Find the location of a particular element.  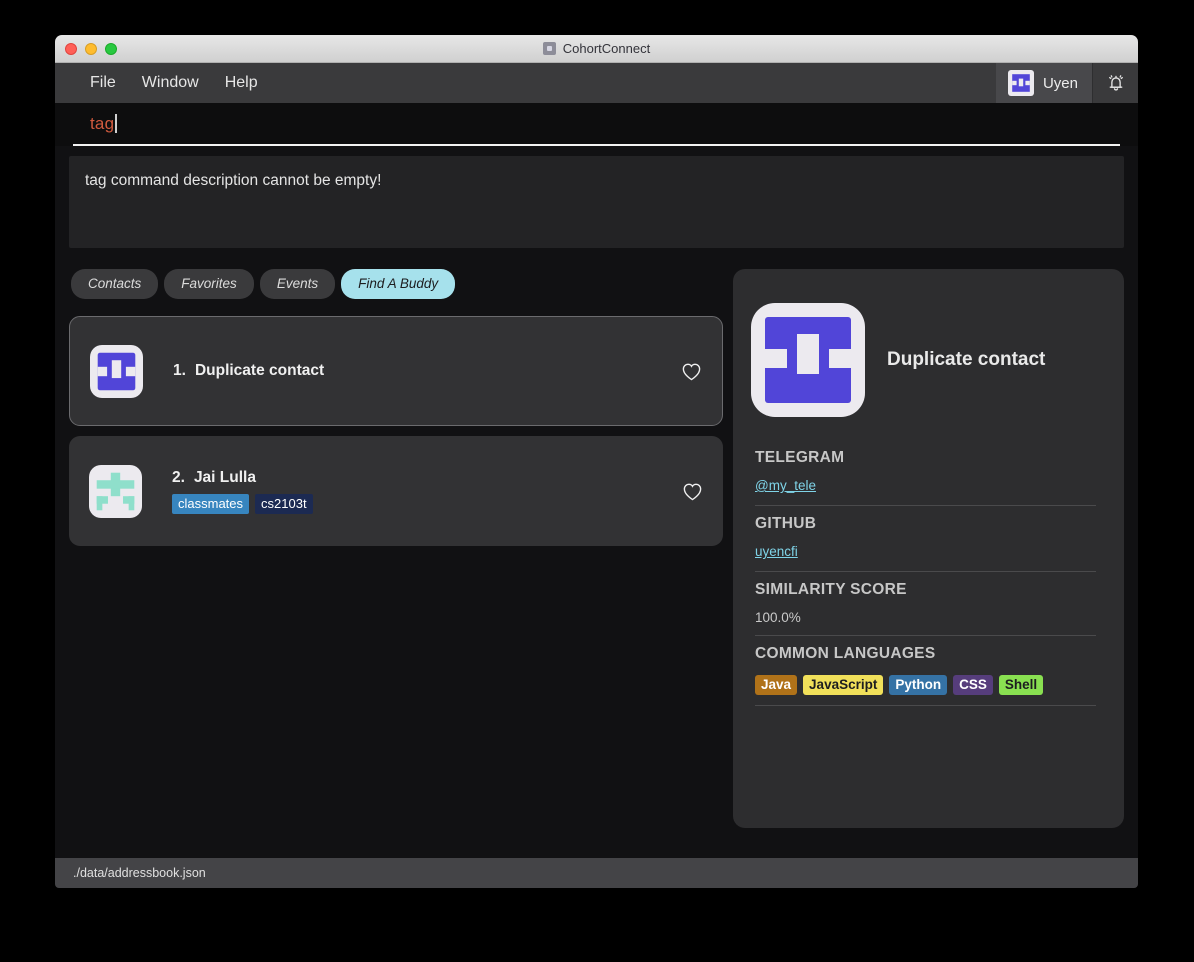

command-input-area: tag is located at coordinates (596, 124).